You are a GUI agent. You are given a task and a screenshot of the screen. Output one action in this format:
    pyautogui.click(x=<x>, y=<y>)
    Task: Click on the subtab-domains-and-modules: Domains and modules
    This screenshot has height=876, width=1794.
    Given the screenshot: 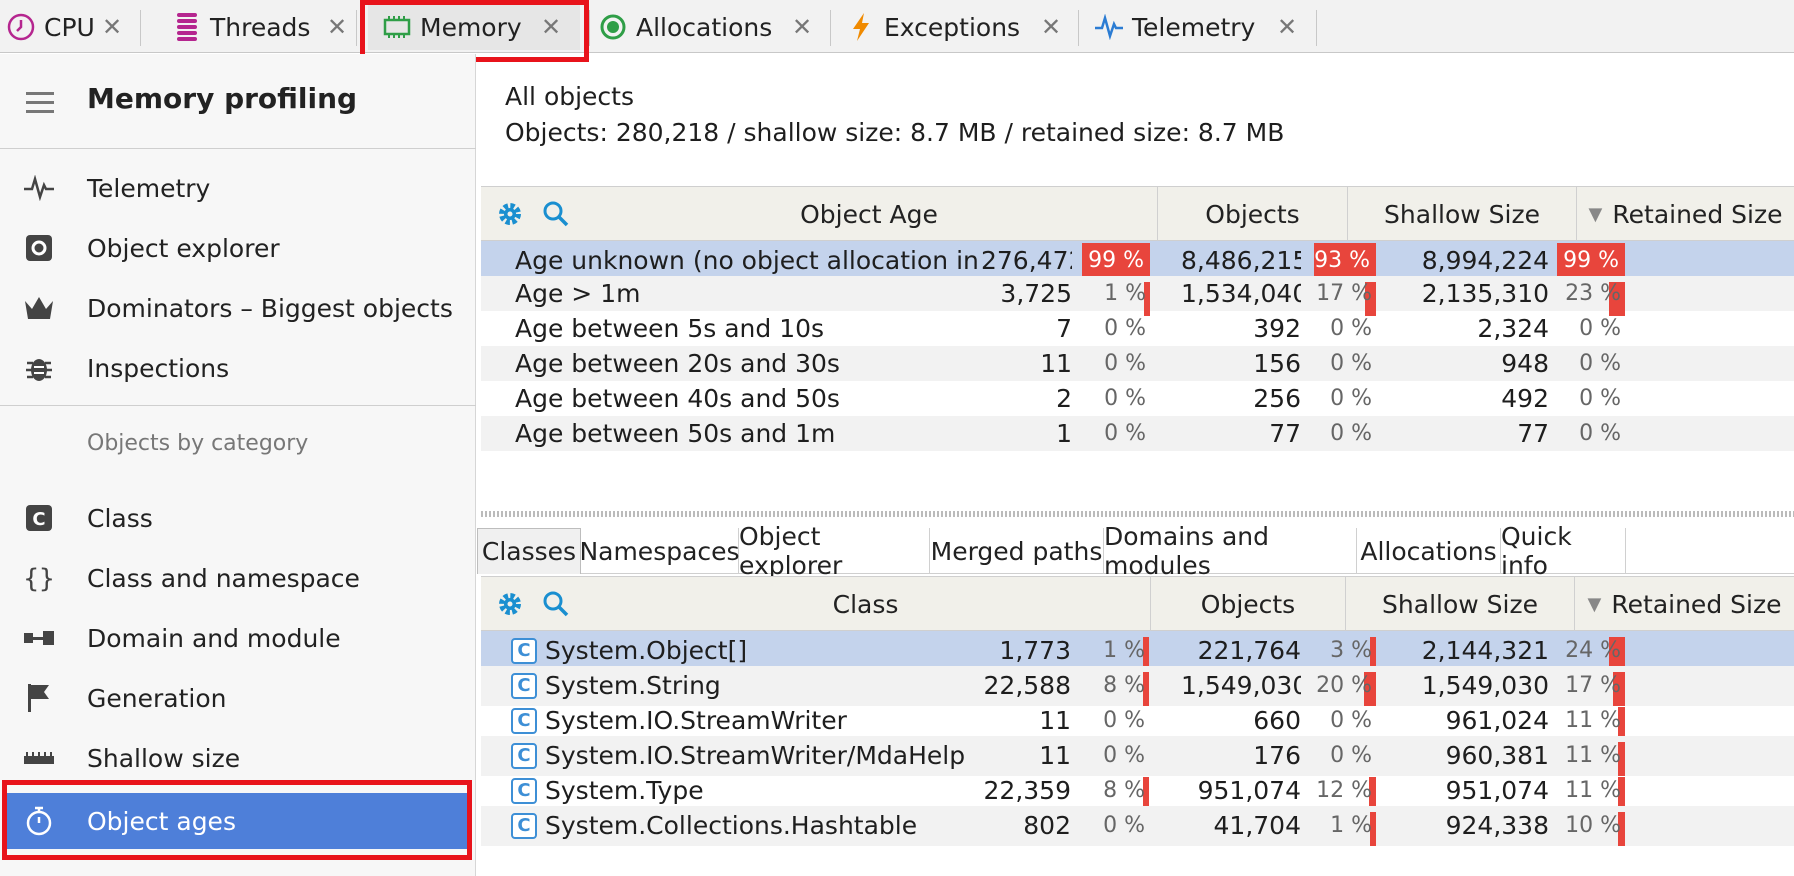 What is the action you would take?
    pyautogui.click(x=1230, y=551)
    